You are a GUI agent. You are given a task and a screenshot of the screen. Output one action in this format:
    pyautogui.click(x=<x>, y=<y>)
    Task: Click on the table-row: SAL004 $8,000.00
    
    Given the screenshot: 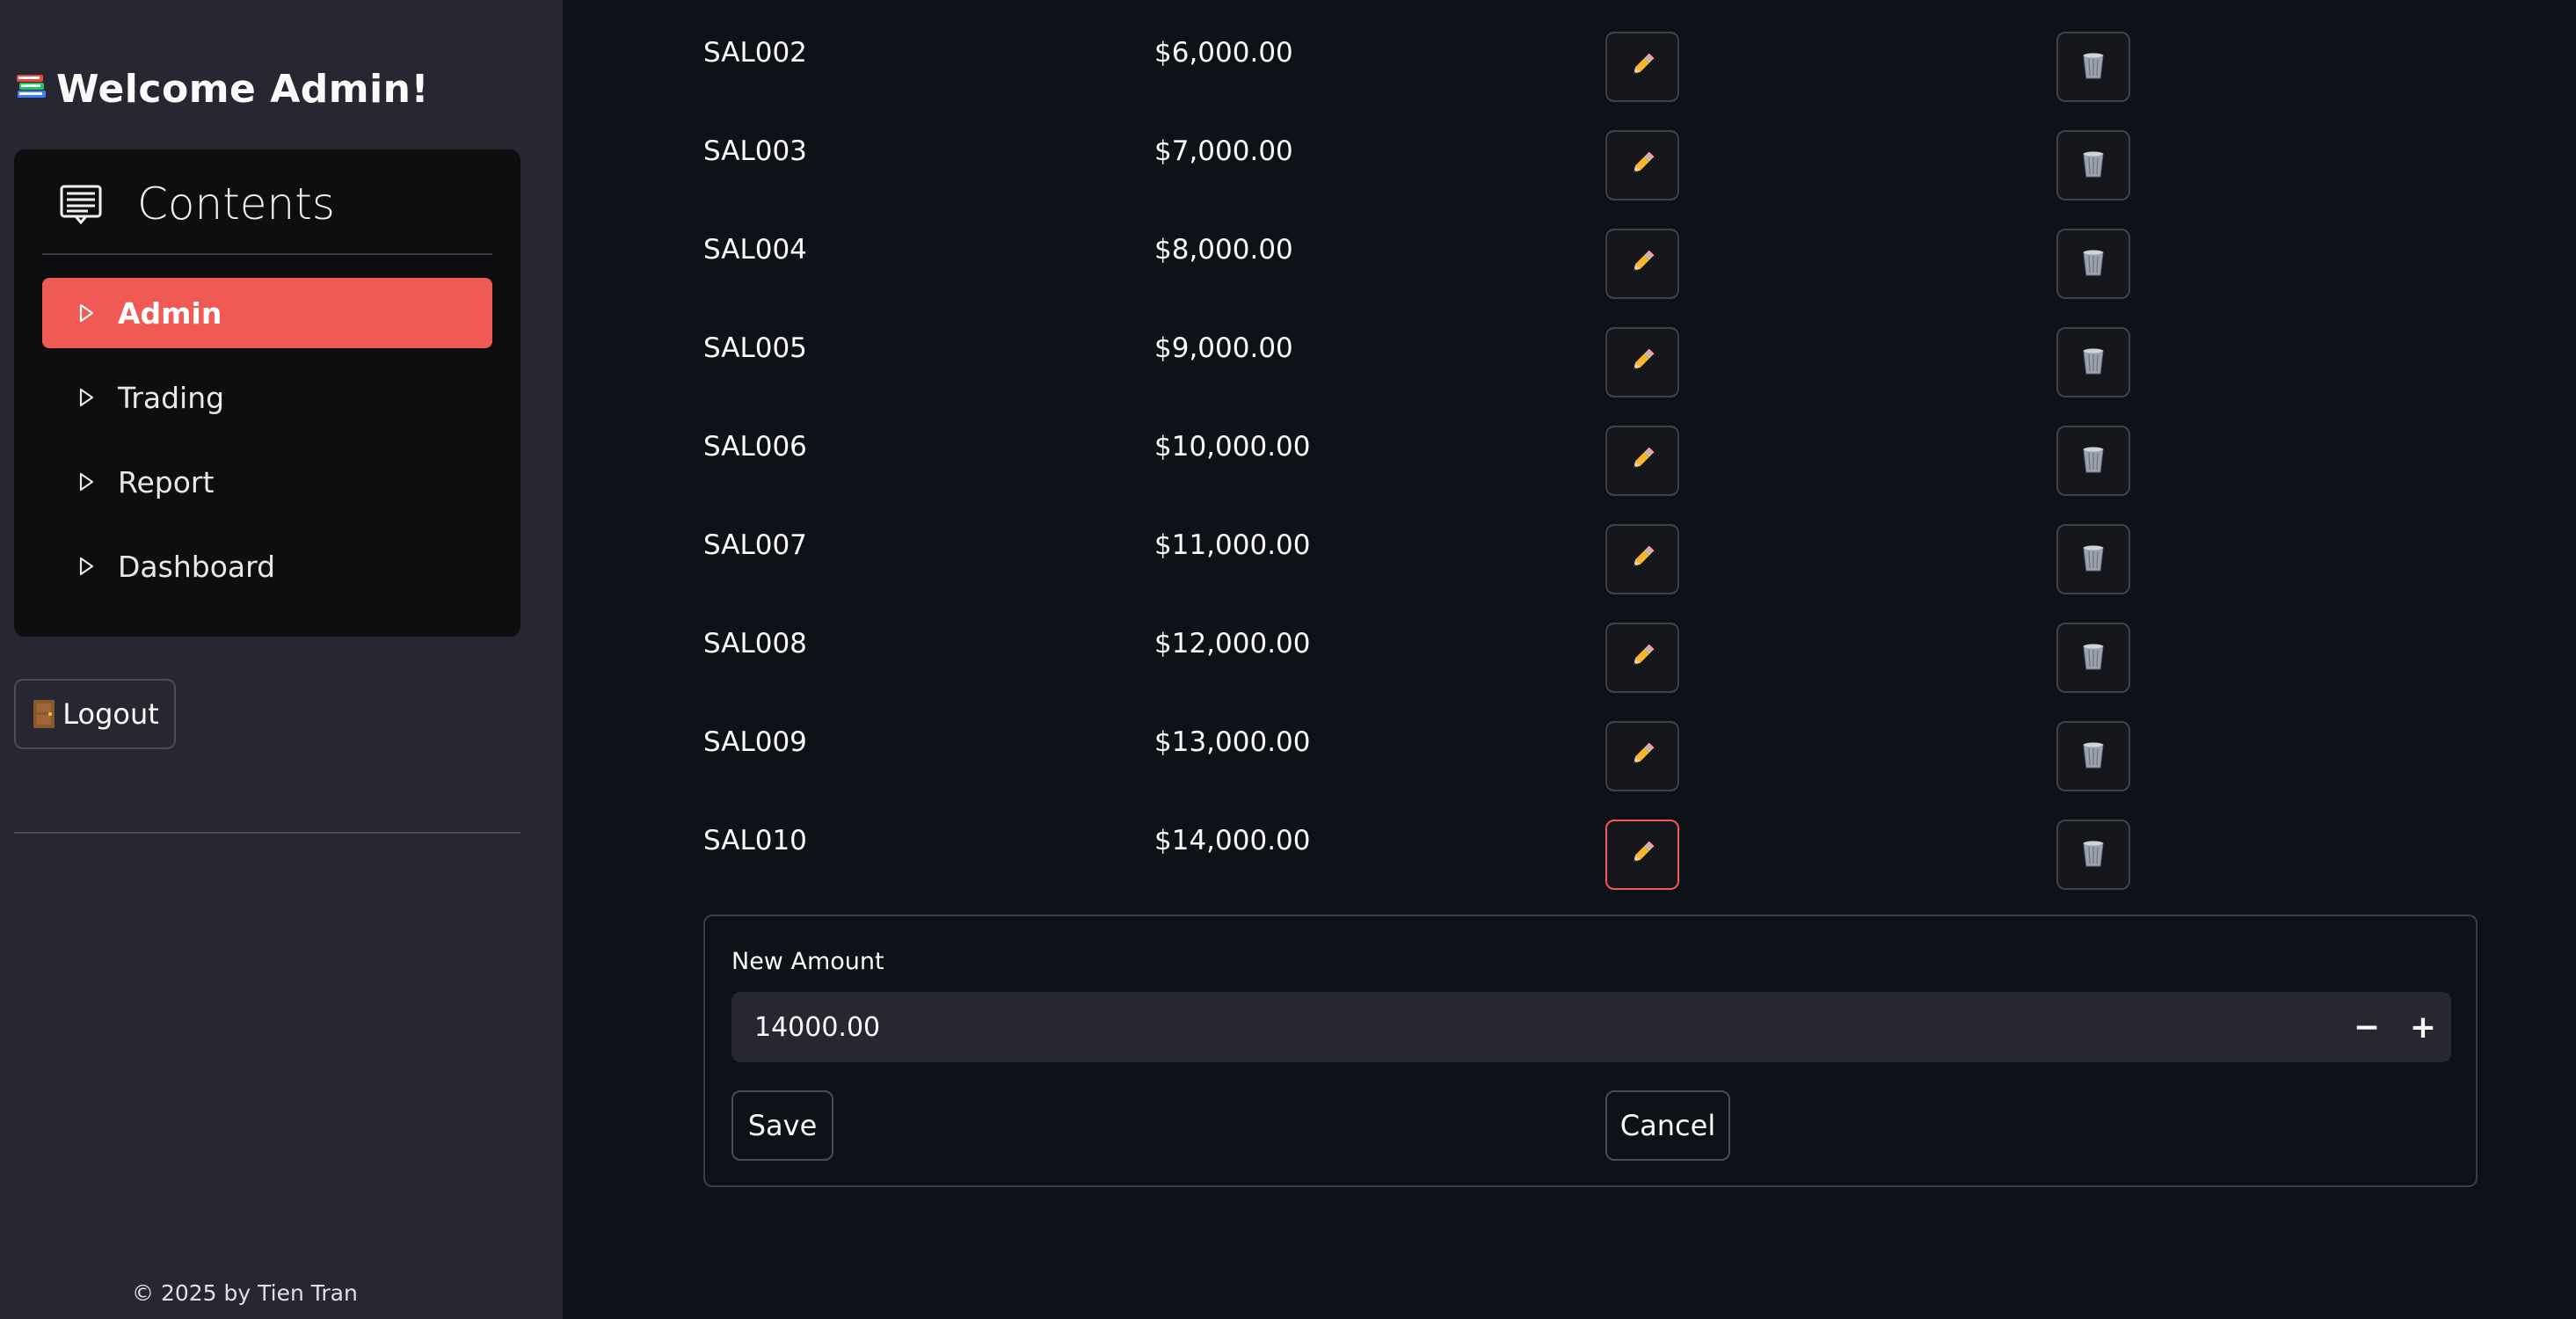 What is the action you would take?
    pyautogui.click(x=1288, y=266)
    